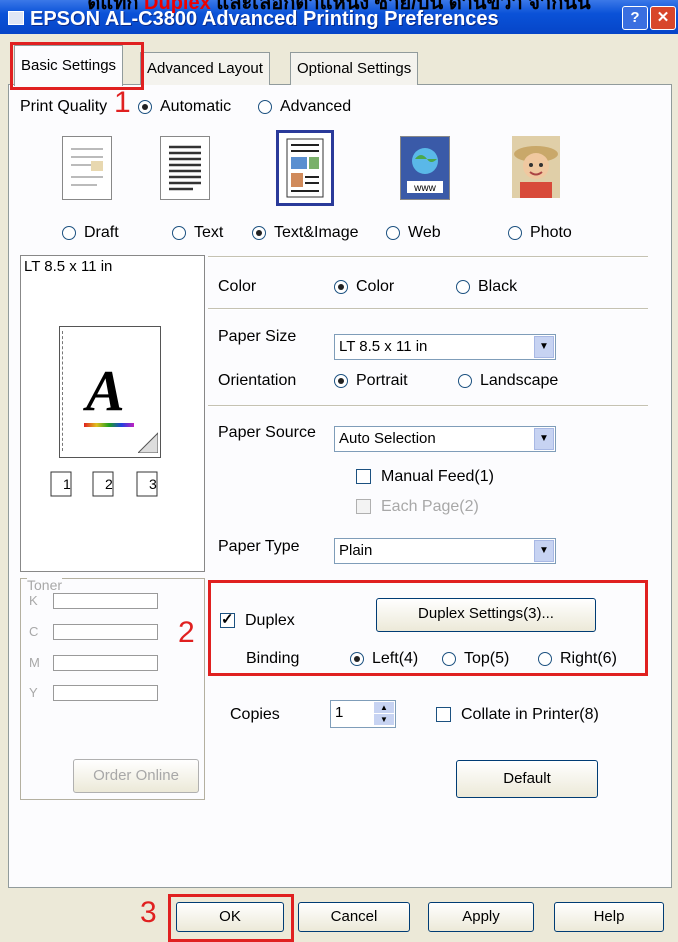 The width and height of the screenshot is (678, 942). I want to click on binding-left-option: Left(4), so click(384, 659).